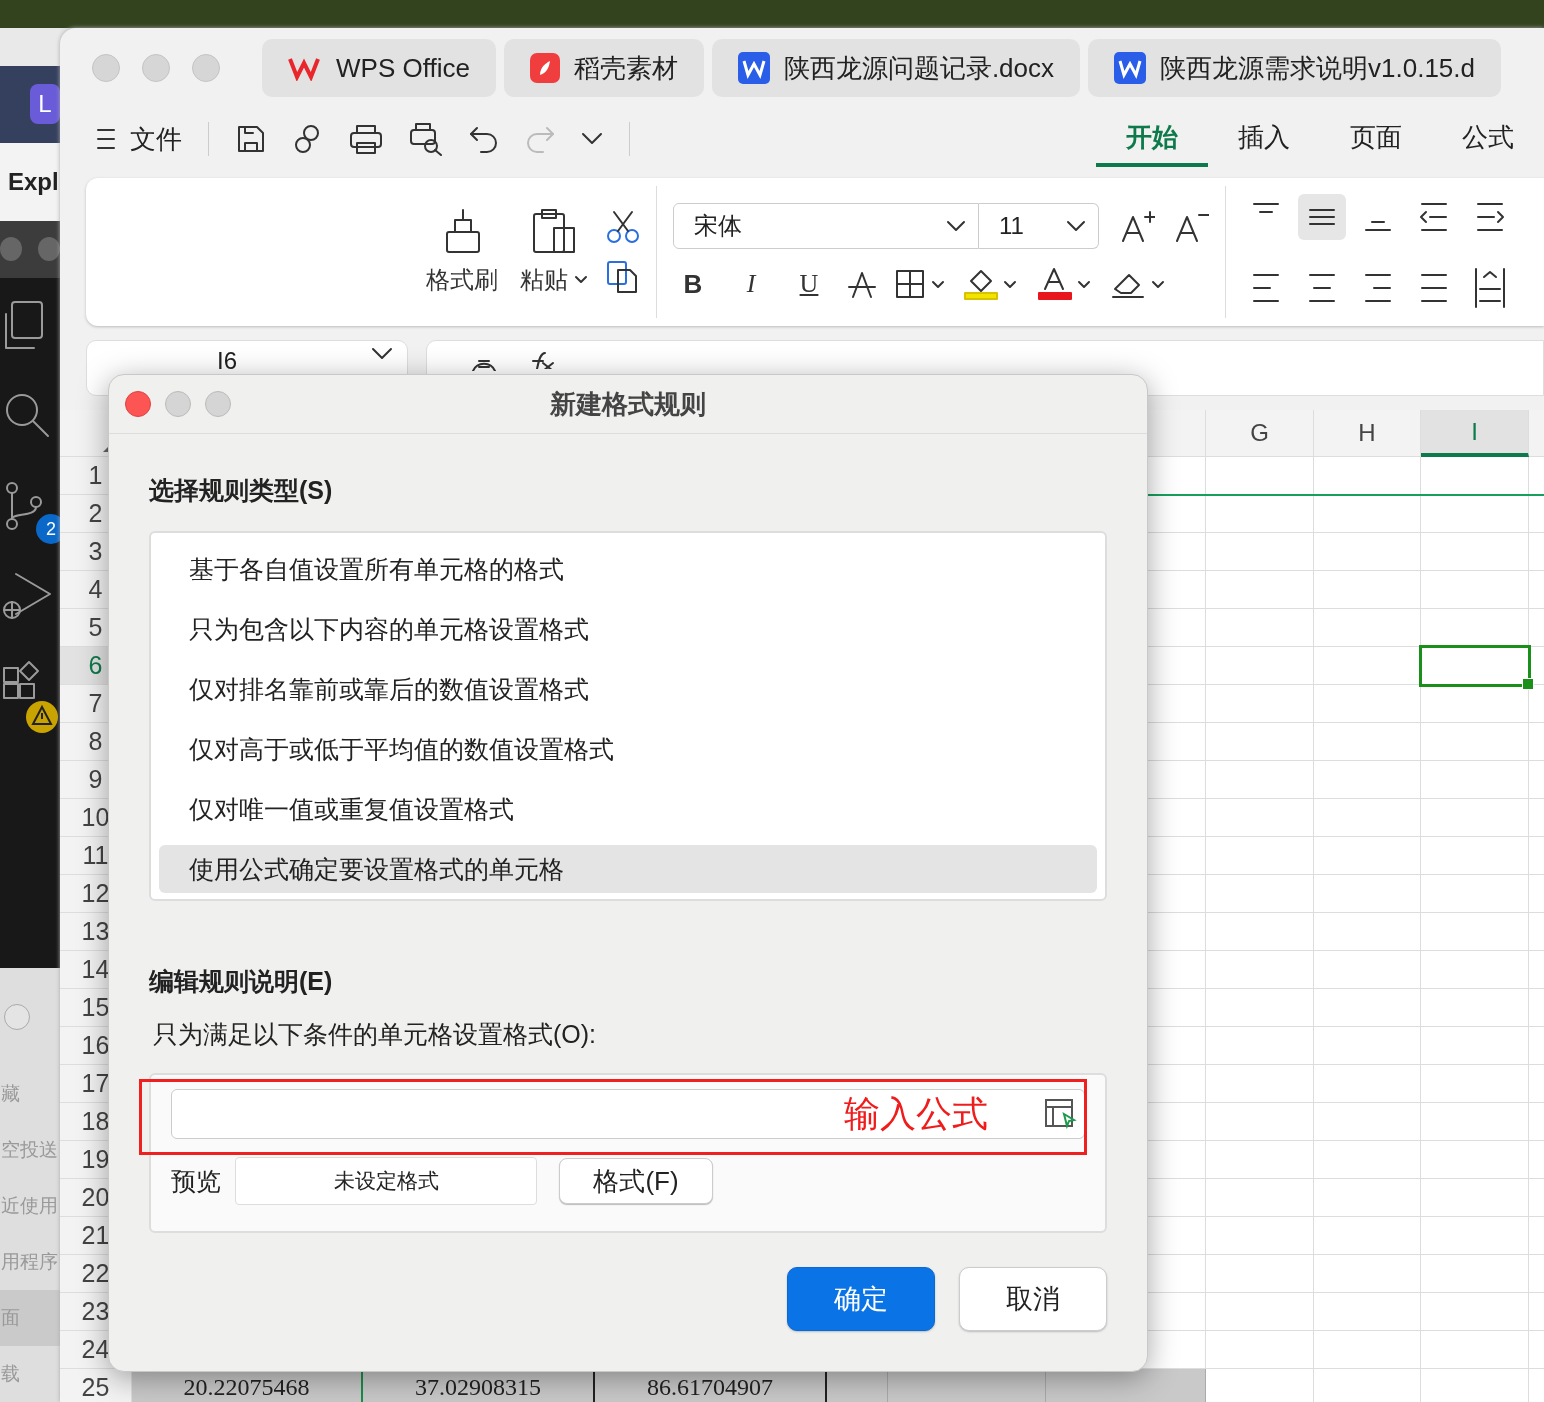 The width and height of the screenshot is (1544, 1402). Describe the element at coordinates (1295, 68) in the screenshot. I see `document-tab: 陕西龙源需求说明v1.0.15.d` at that location.